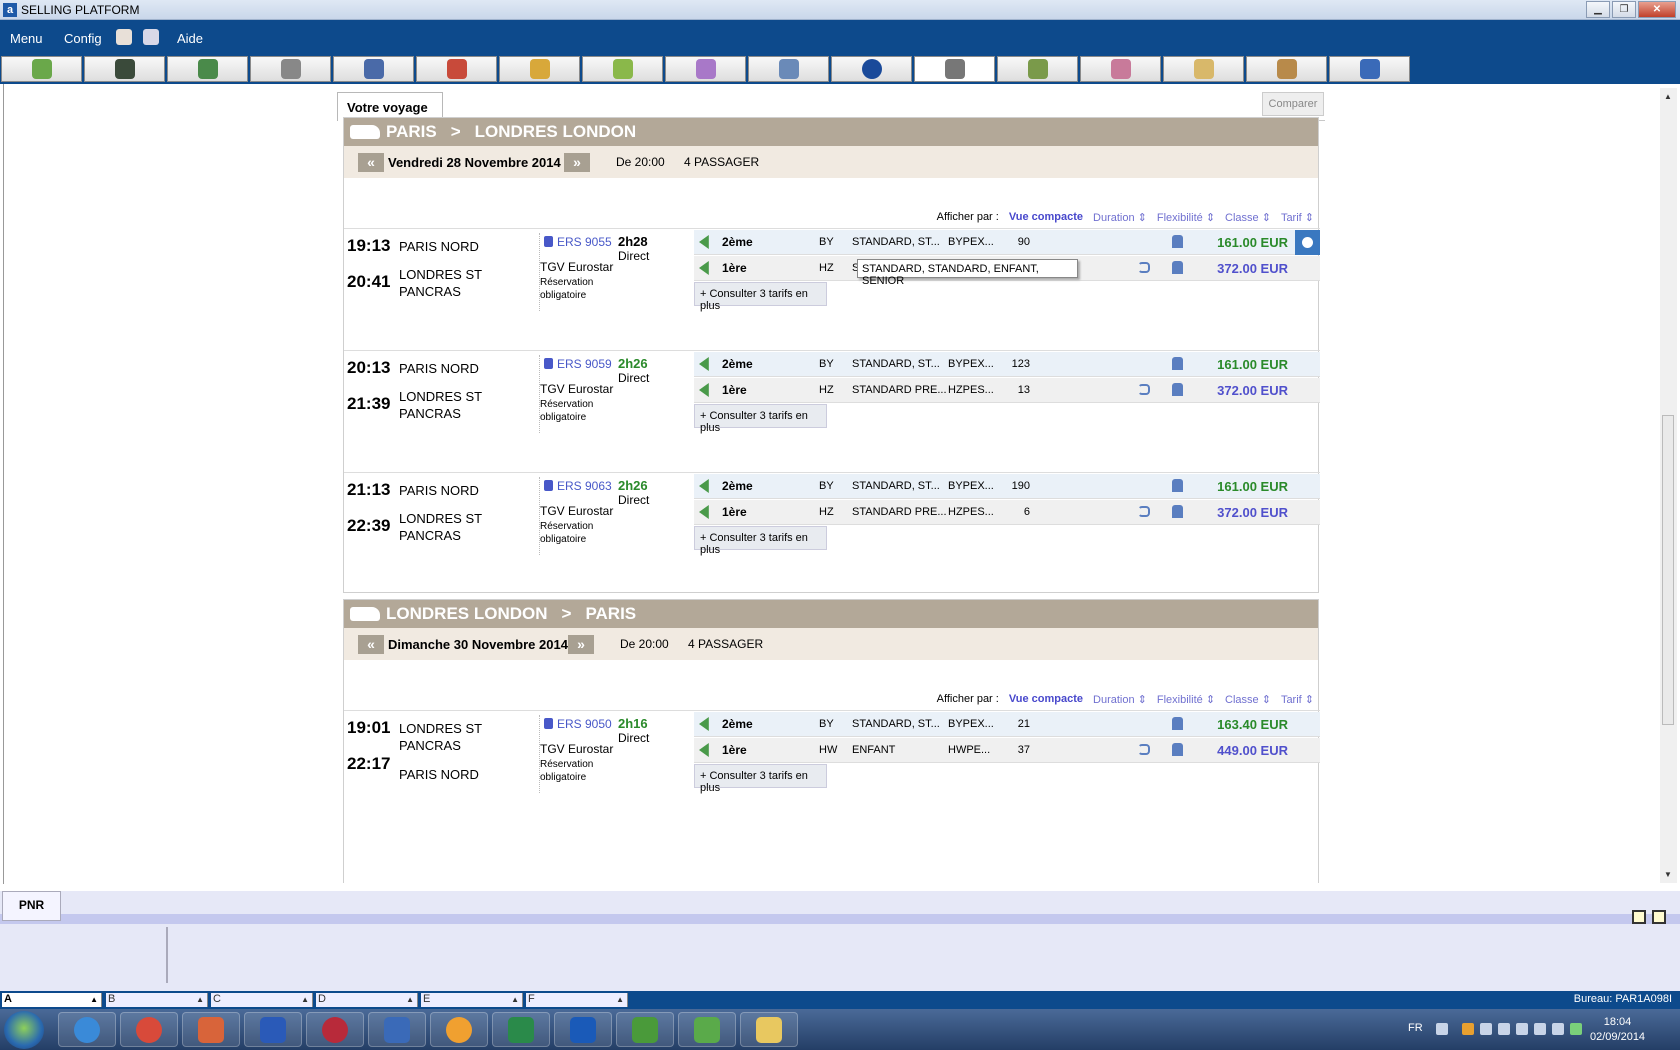 The height and width of the screenshot is (1050, 1680). What do you see at coordinates (583, 1029) in the screenshot?
I see `amadeus-taskbar-icon` at bounding box center [583, 1029].